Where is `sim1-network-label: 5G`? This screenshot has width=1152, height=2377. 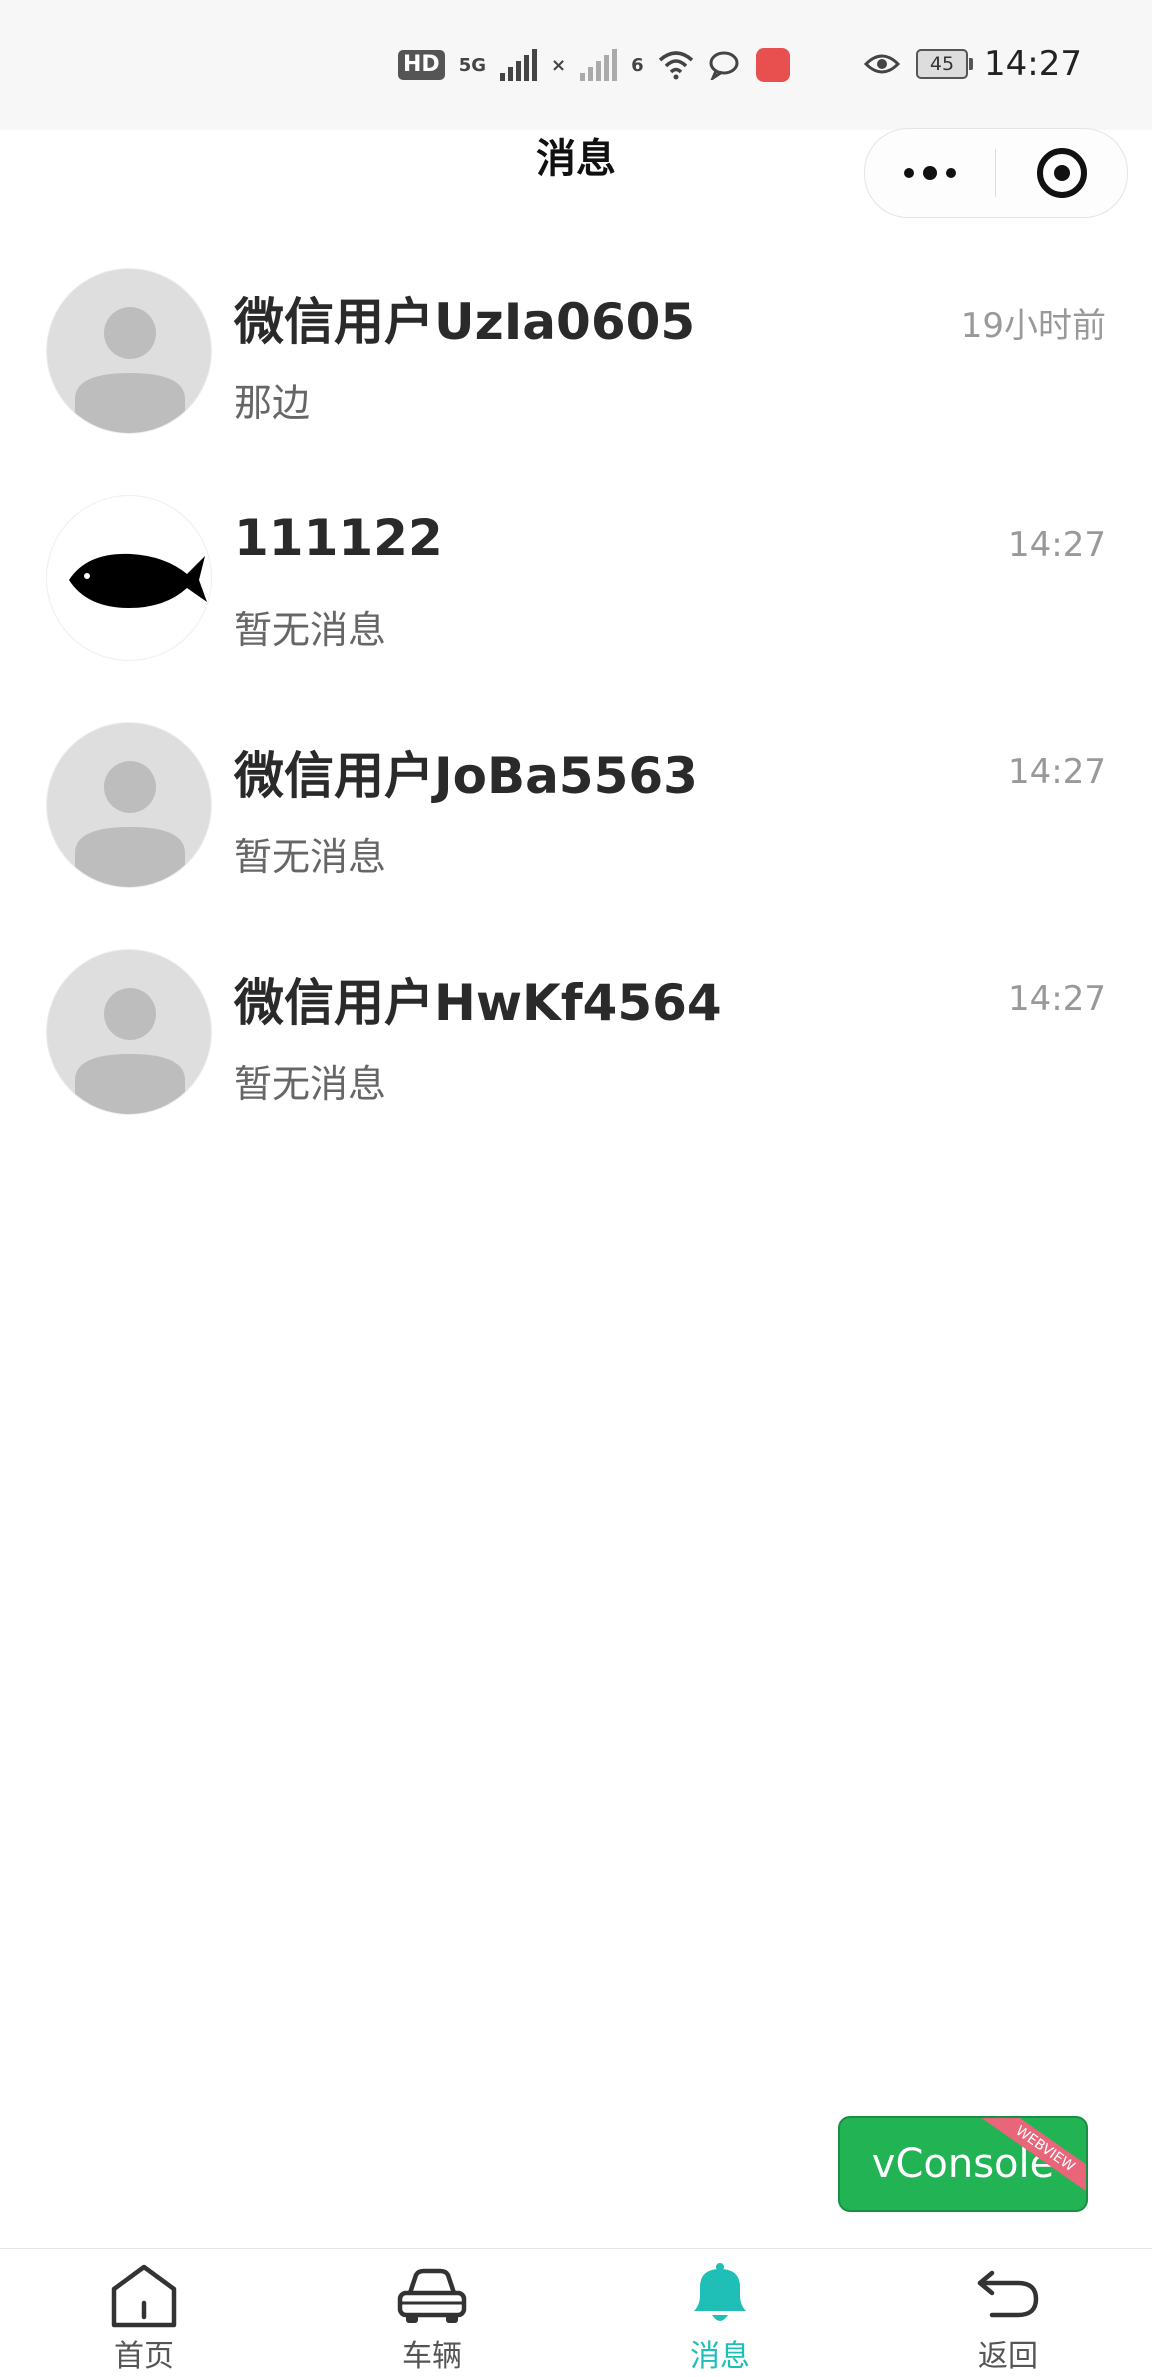
sim1-network-label: 5G is located at coordinates (472, 65).